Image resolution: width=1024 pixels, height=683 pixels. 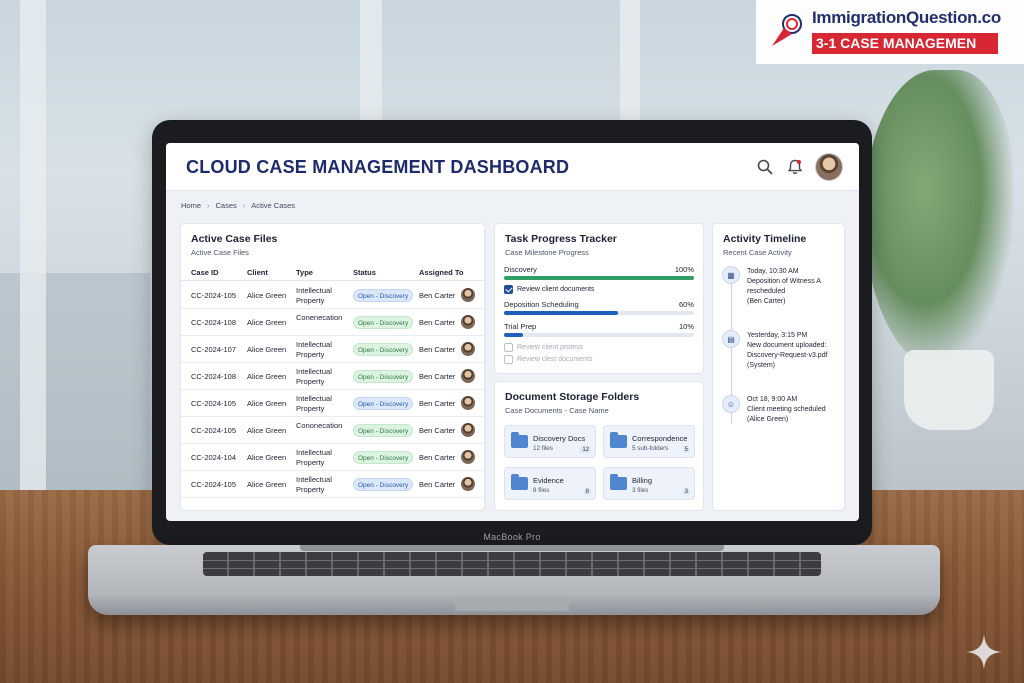 What do you see at coordinates (213, 457) in the screenshot?
I see `case-id: CC-2024-104` at bounding box center [213, 457].